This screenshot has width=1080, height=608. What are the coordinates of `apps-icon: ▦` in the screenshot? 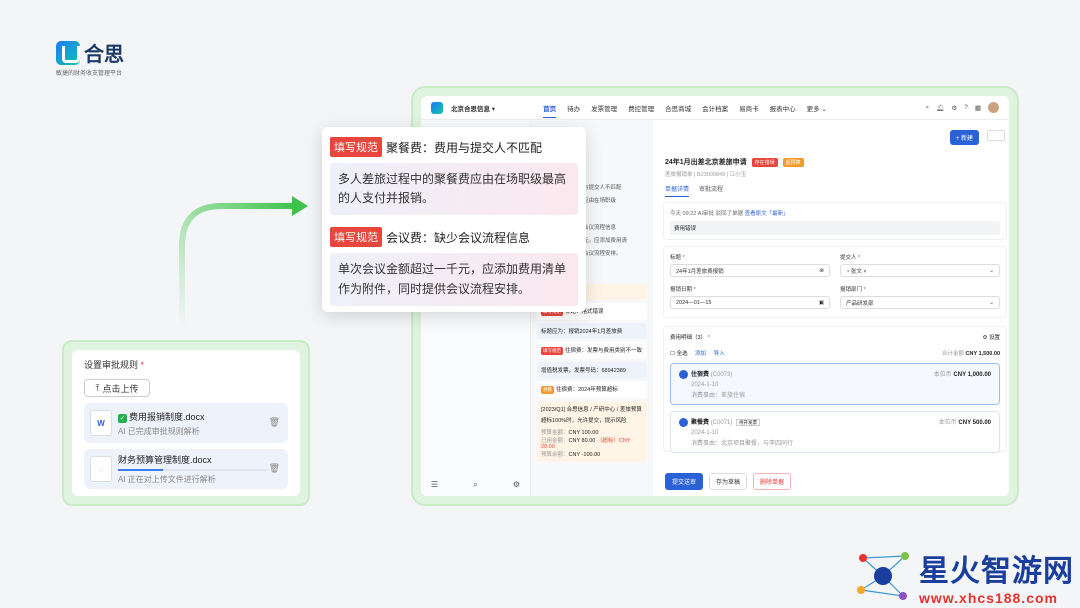 It's located at (978, 108).